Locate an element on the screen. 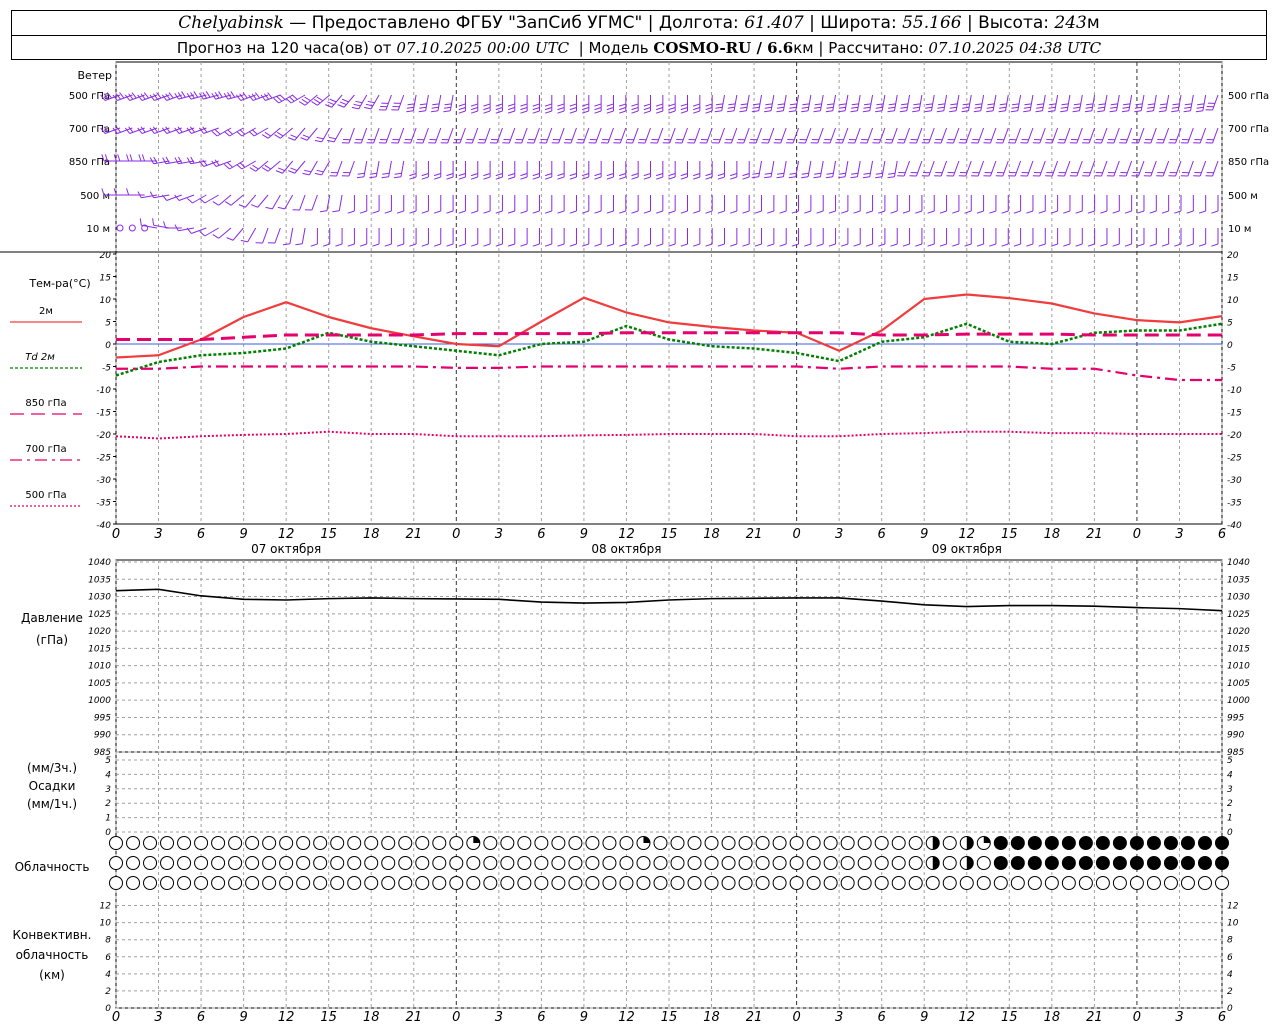  temp-tick-left: -20 is located at coordinates (103, 436).